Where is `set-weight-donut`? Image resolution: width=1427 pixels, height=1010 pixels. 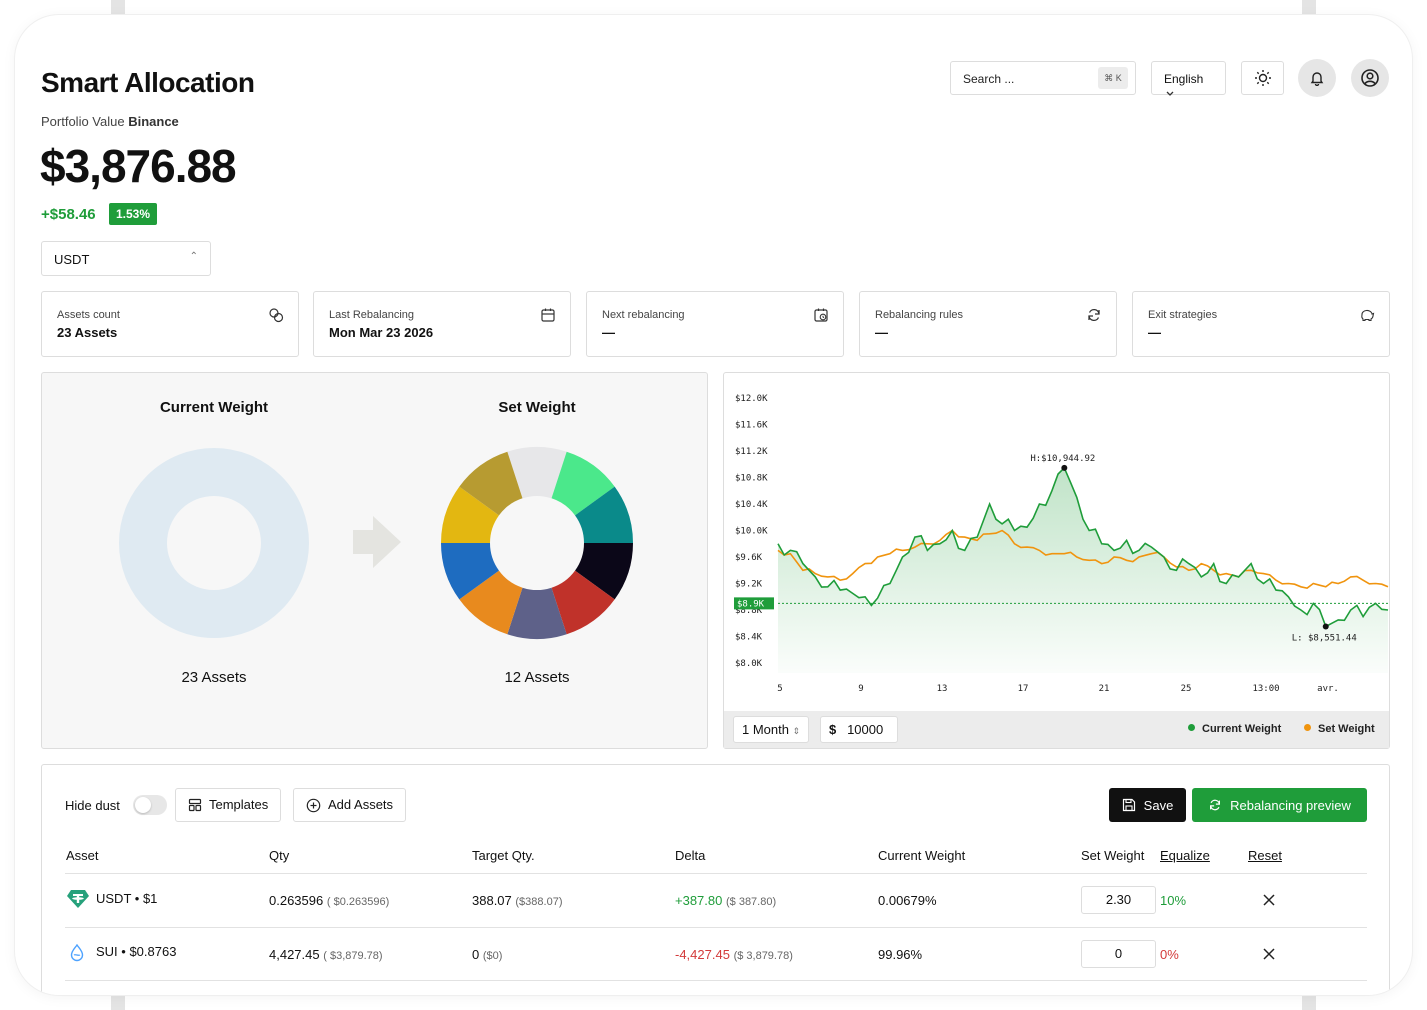 set-weight-donut is located at coordinates (537, 543).